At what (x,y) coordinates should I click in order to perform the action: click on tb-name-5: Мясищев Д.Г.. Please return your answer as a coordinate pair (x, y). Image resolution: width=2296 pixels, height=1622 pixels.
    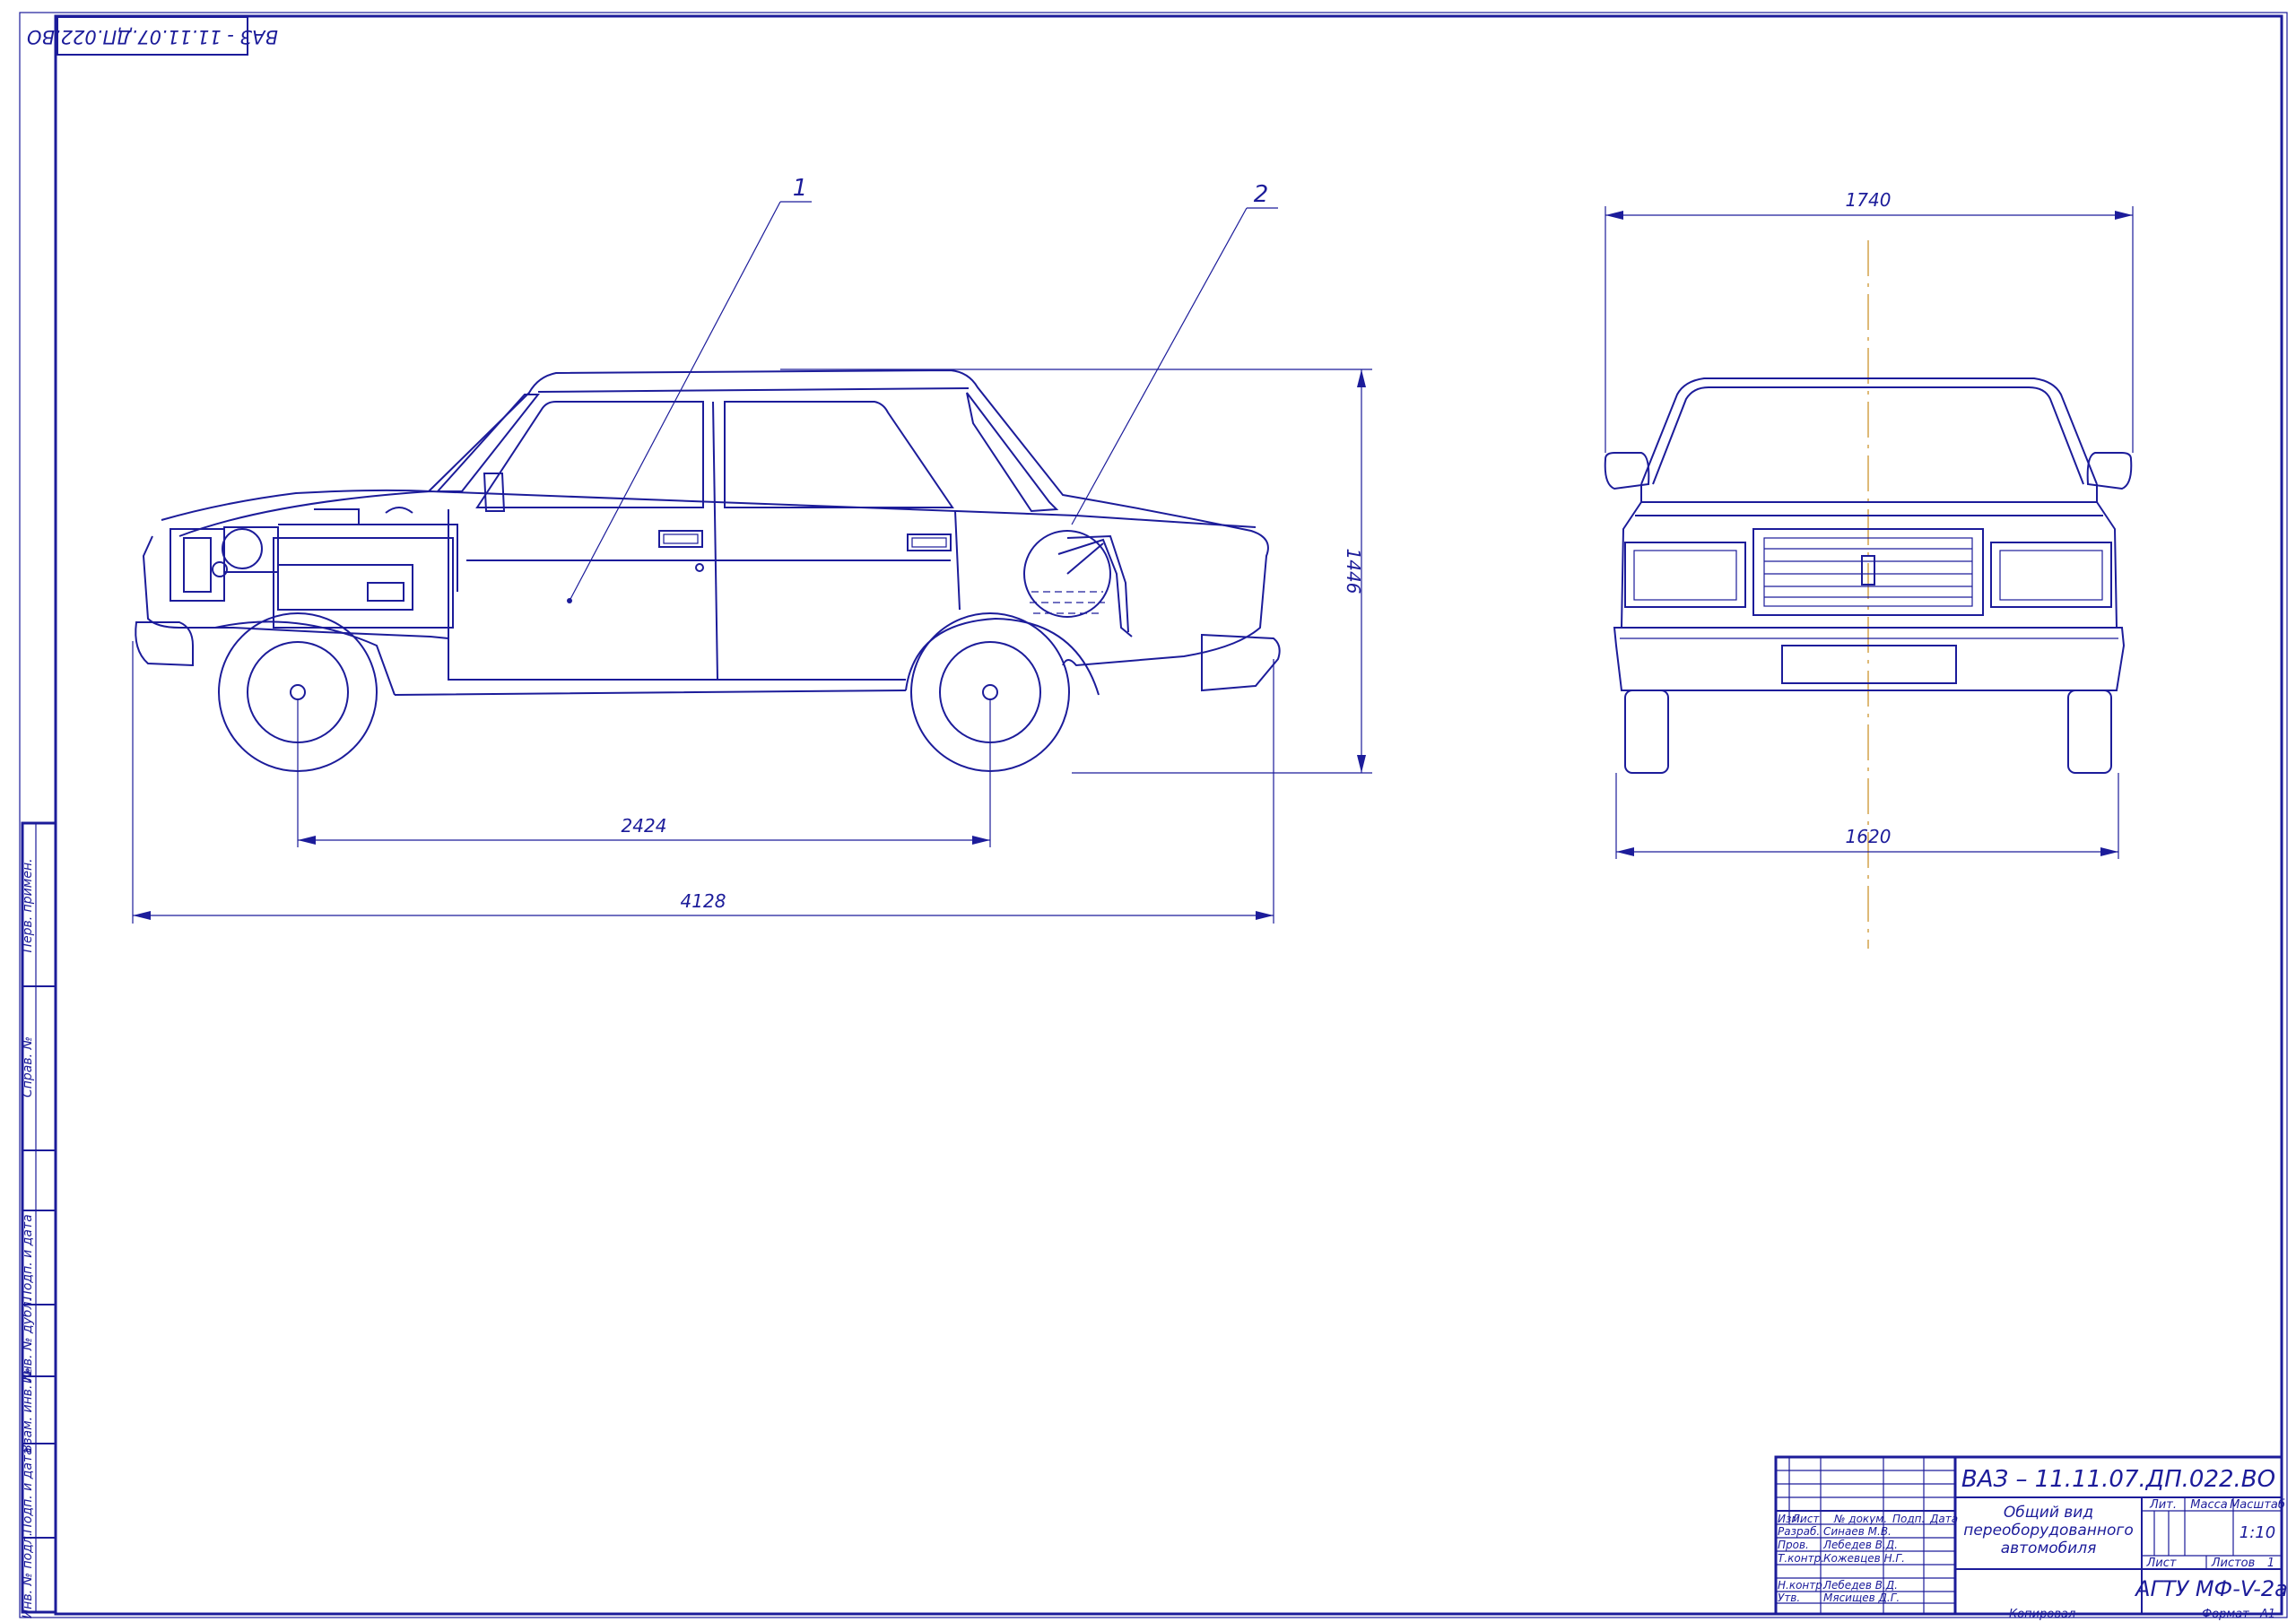
    Looking at the image, I should click on (1861, 1598).